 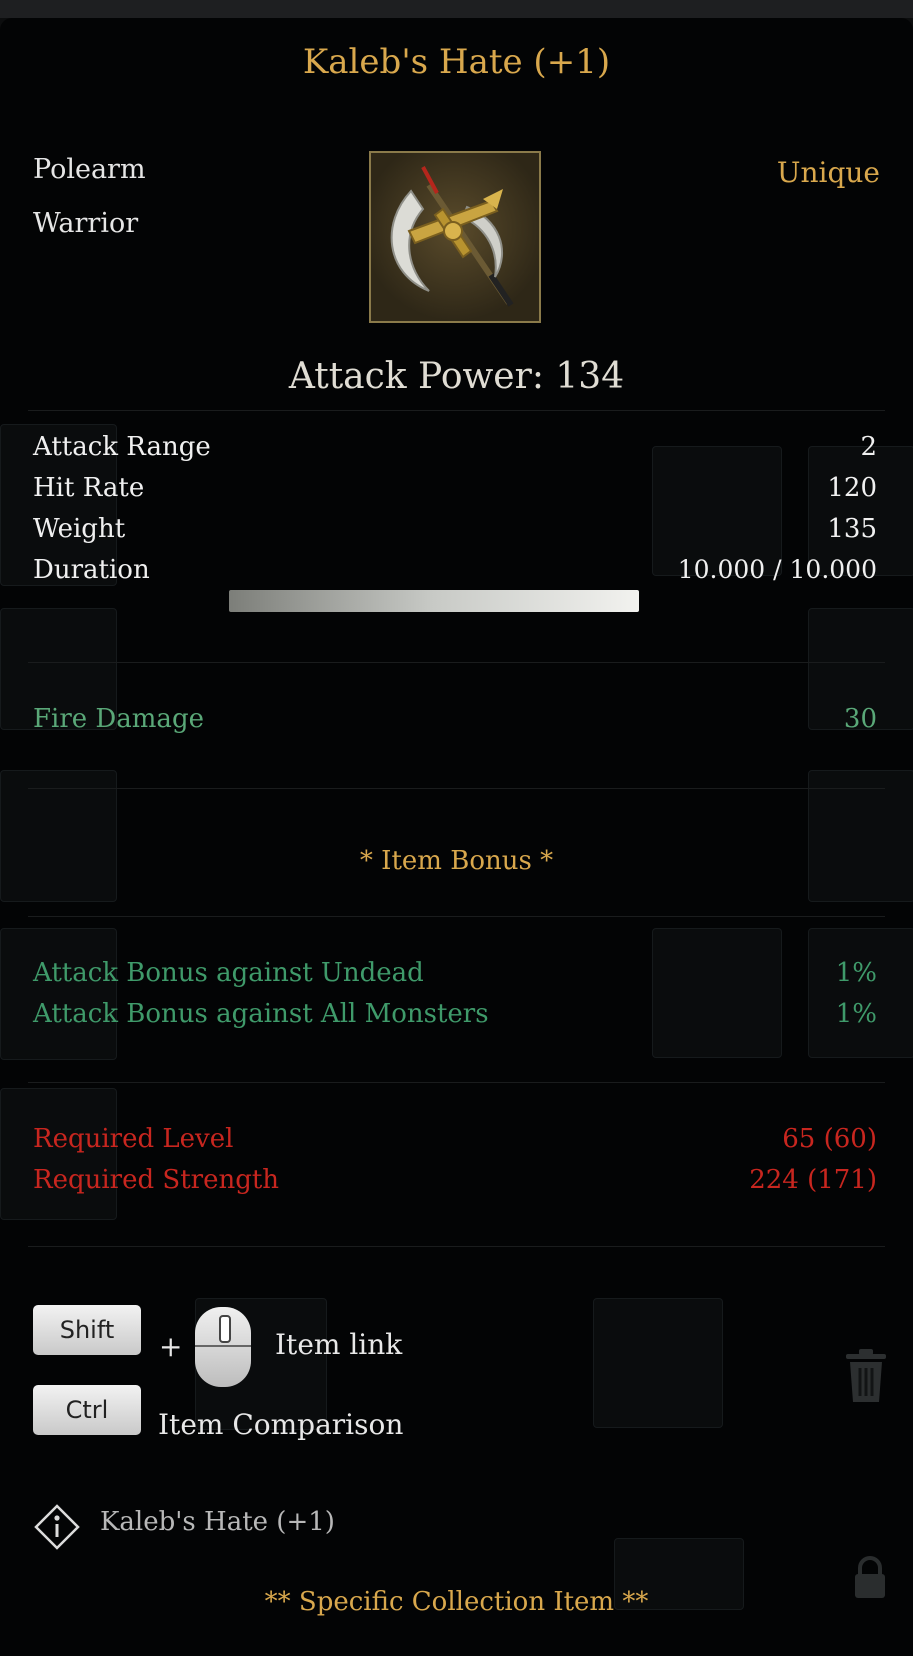 I want to click on plus-sign: +, so click(x=171, y=1346).